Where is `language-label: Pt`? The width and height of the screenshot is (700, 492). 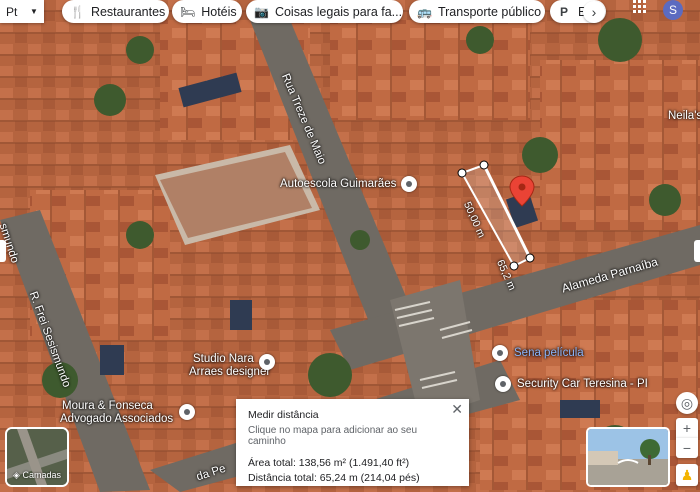 language-label: Pt is located at coordinates (12, 11).